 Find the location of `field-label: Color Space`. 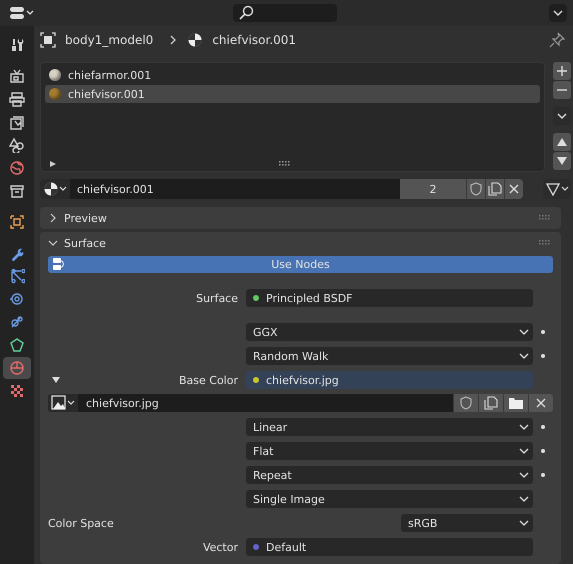

field-label: Color Space is located at coordinates (81, 523).